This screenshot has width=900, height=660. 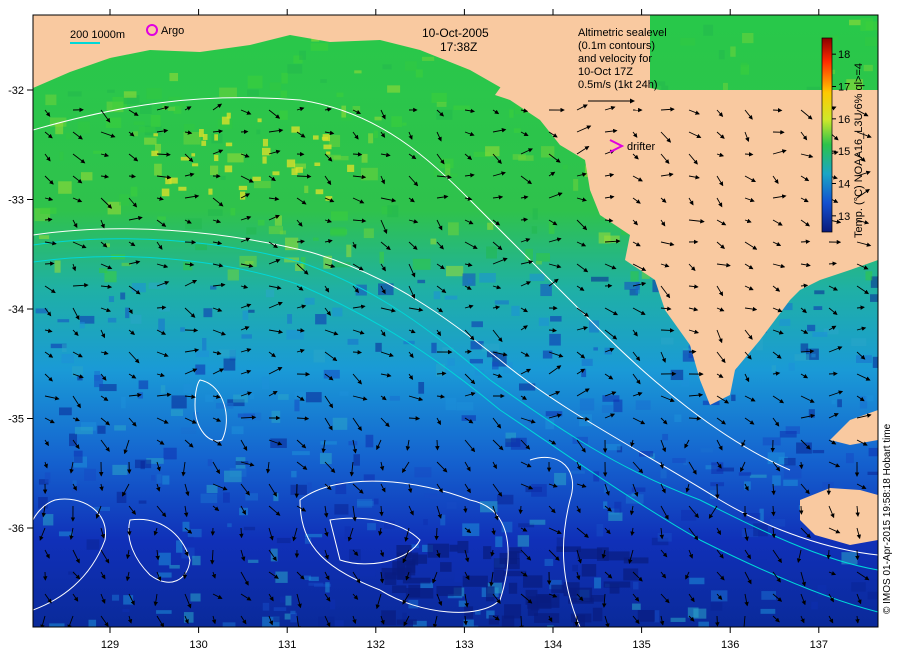 What do you see at coordinates (605, 72) in the screenshot?
I see `info-line: 10-Oct 17Z` at bounding box center [605, 72].